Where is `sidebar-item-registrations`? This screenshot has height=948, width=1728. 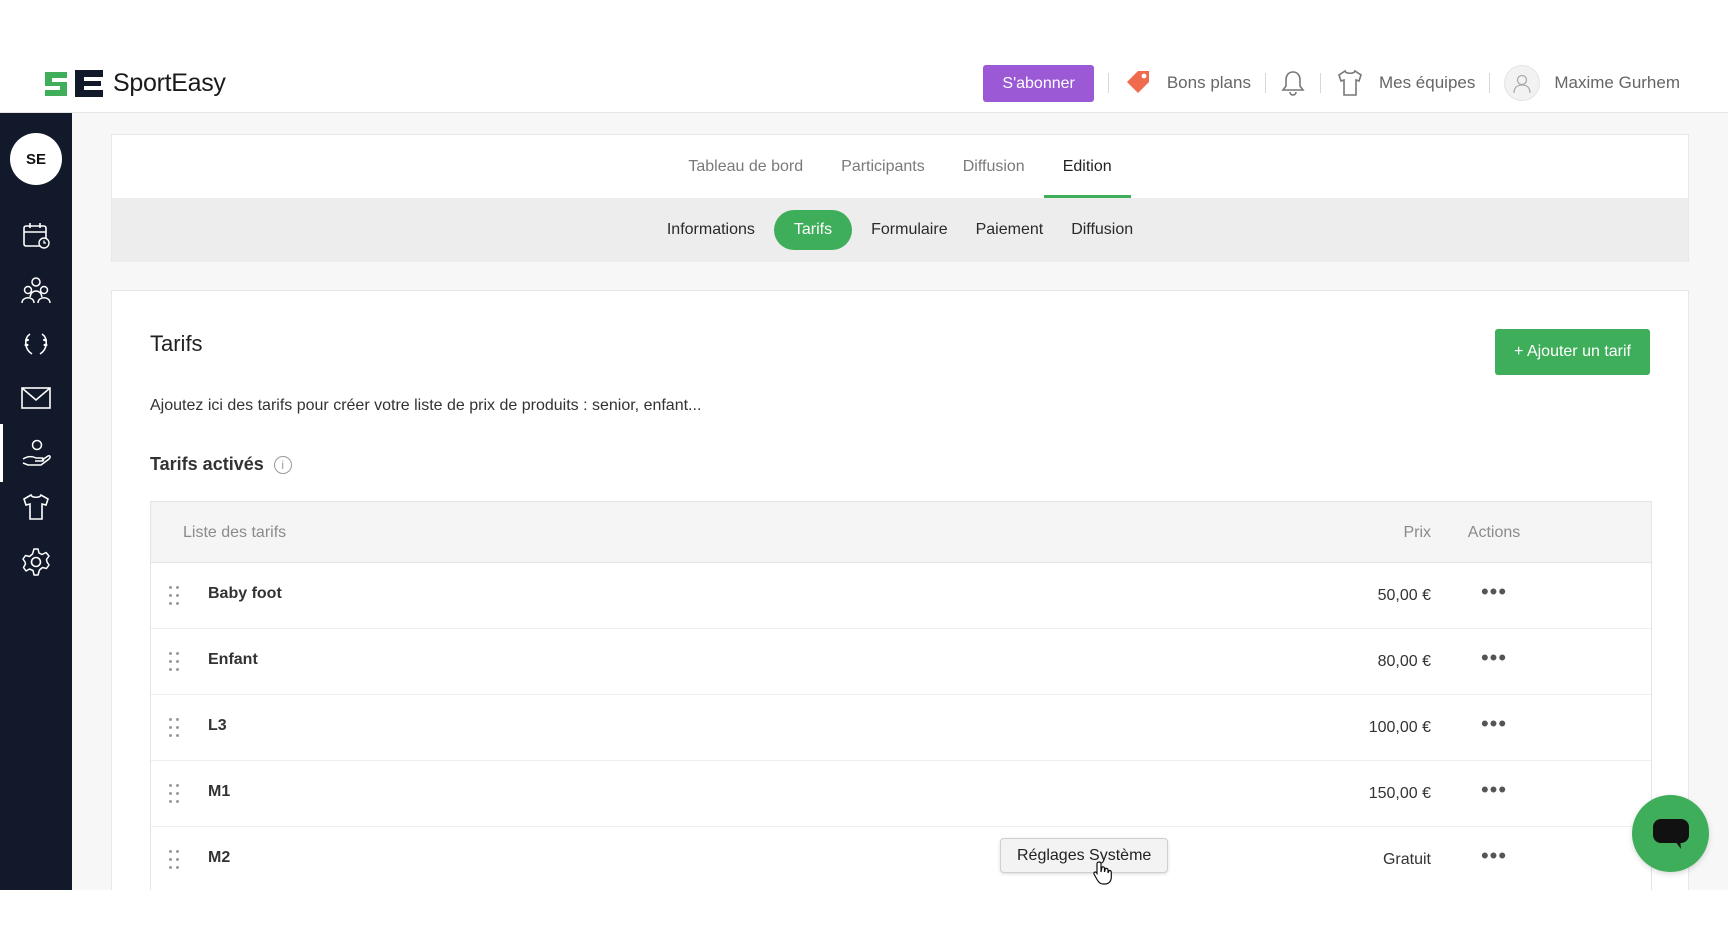 sidebar-item-registrations is located at coordinates (36, 453).